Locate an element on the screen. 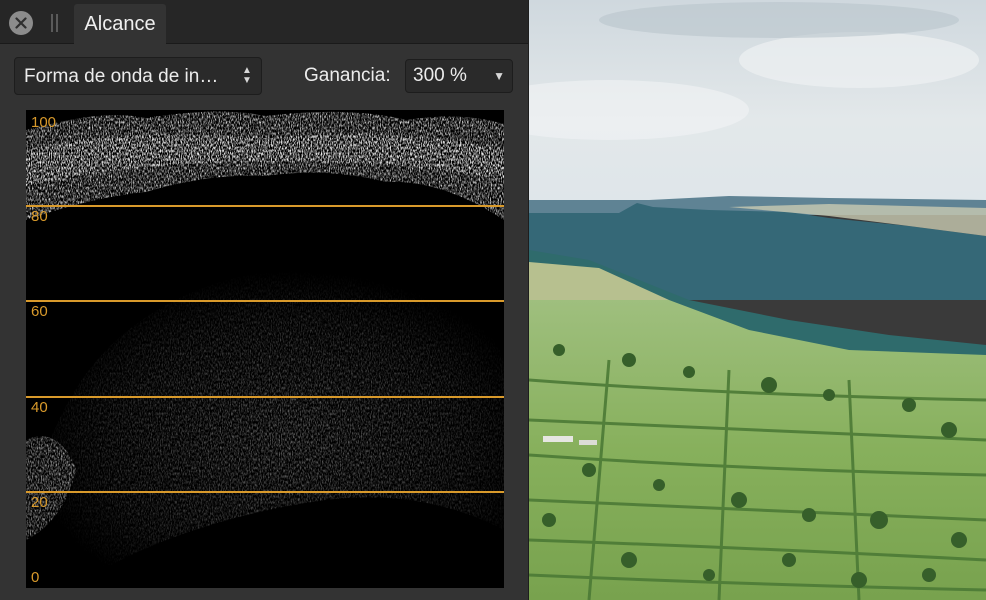 The width and height of the screenshot is (986, 600). close-panel-button is located at coordinates (21, 23).